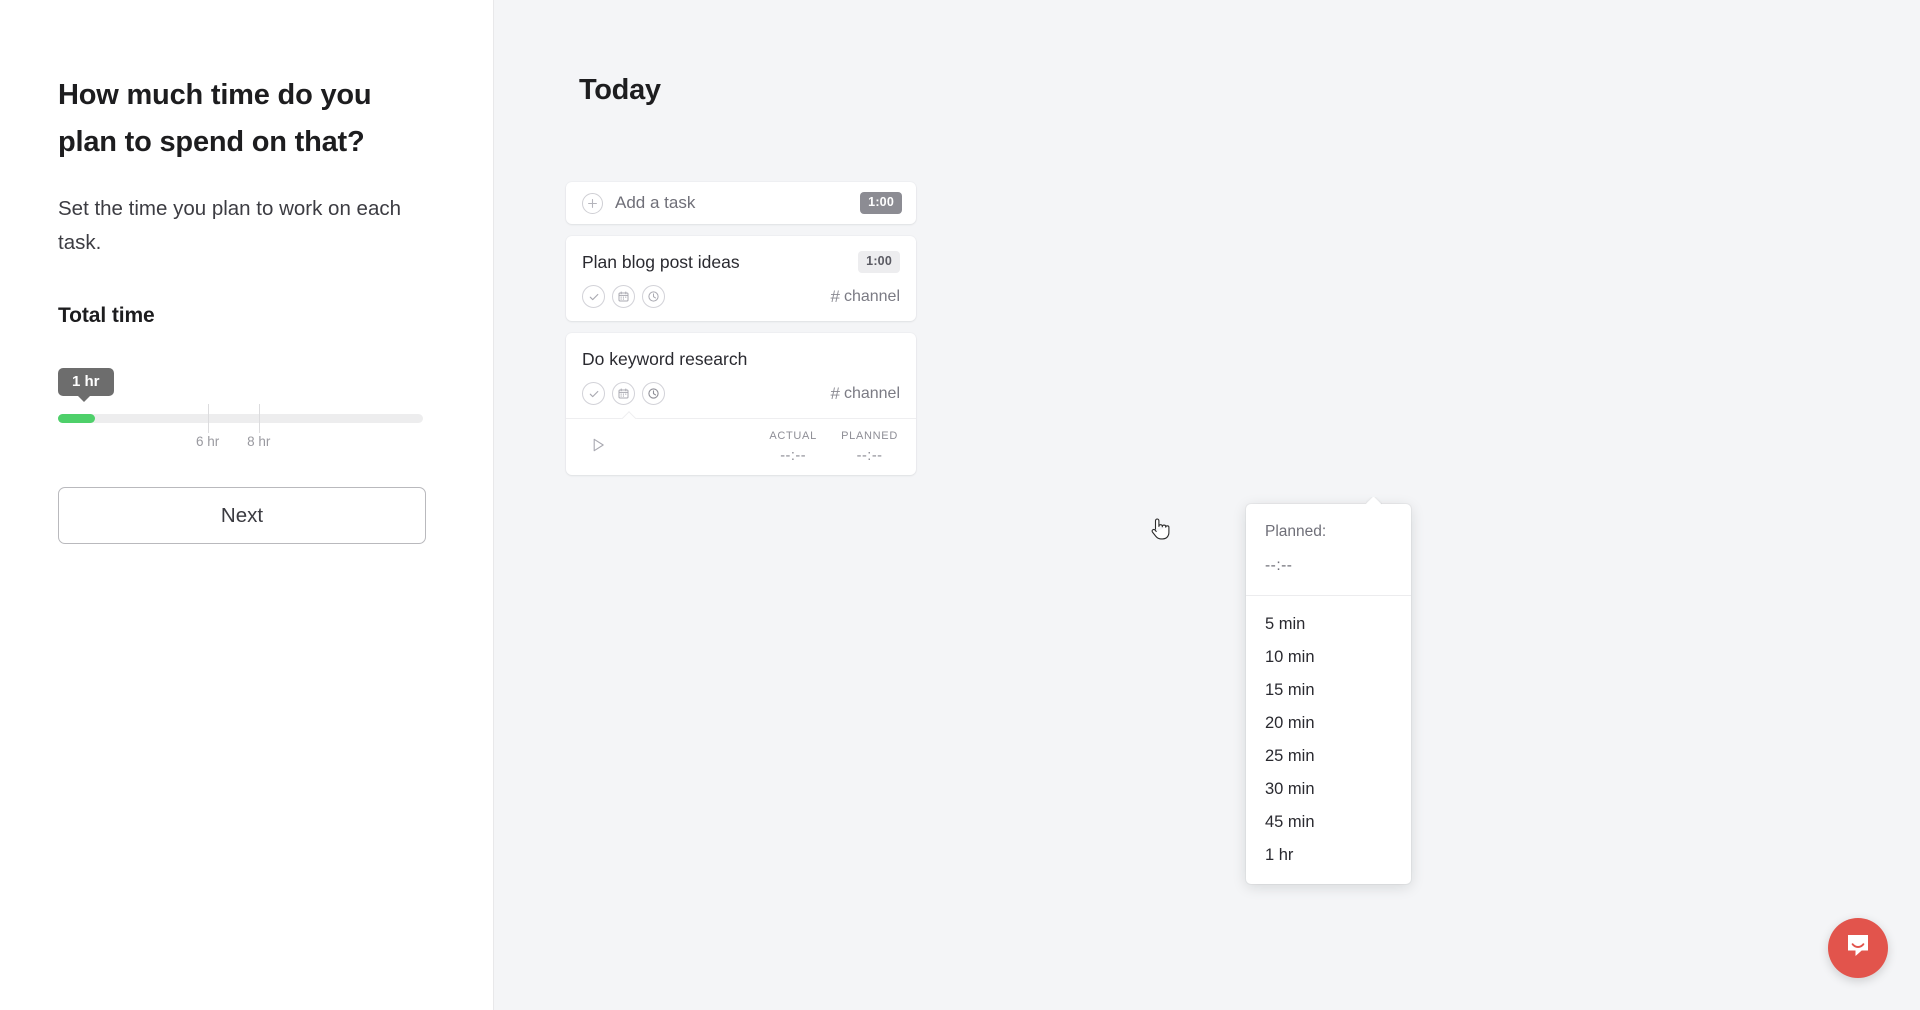  Describe the element at coordinates (1328, 756) in the screenshot. I see `dropdown-option: 25 min` at that location.